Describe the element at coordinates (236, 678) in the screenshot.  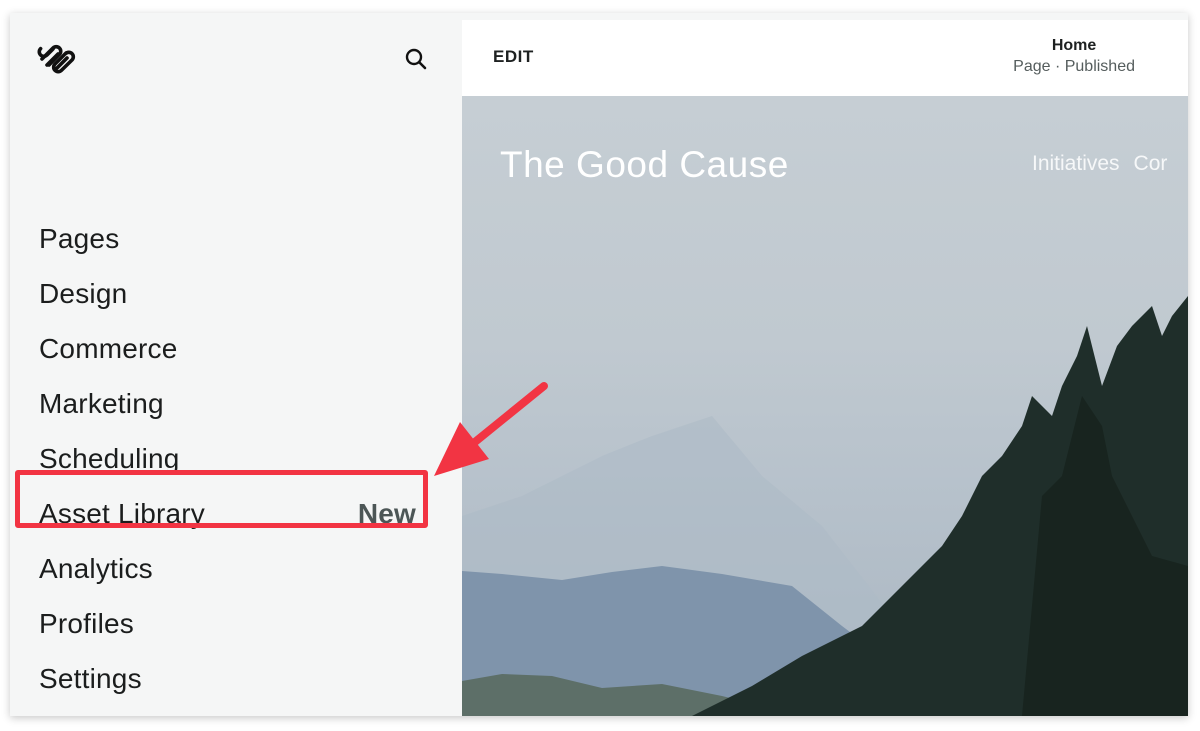
I see `sidebar-item-settings: Settings` at that location.